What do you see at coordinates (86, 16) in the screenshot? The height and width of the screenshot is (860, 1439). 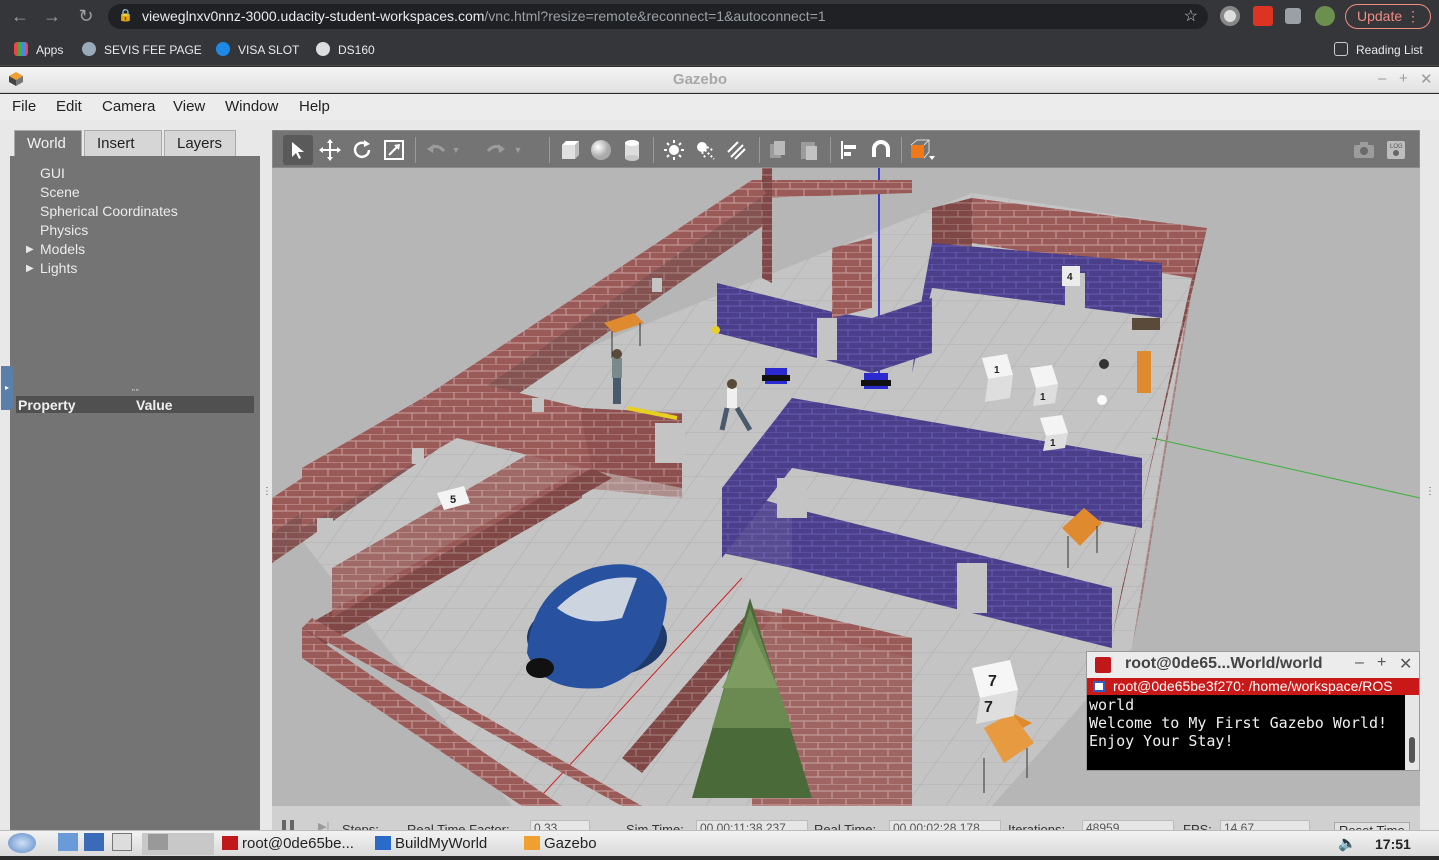 I see `reload-icon: ↻` at bounding box center [86, 16].